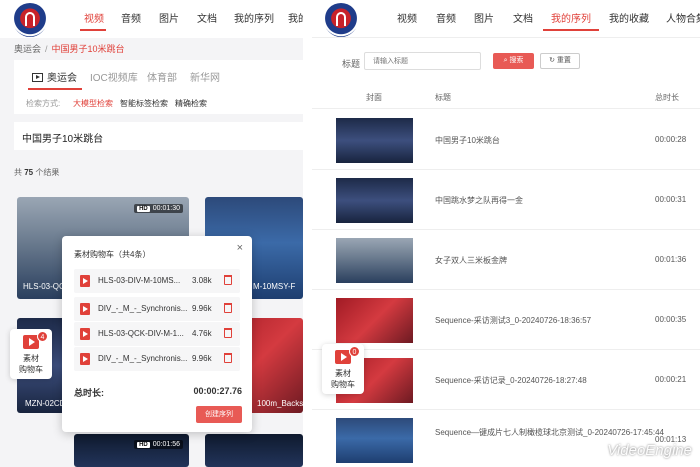  Describe the element at coordinates (31, 358) in the screenshot. I see `cart-label-line1: 素材` at that location.